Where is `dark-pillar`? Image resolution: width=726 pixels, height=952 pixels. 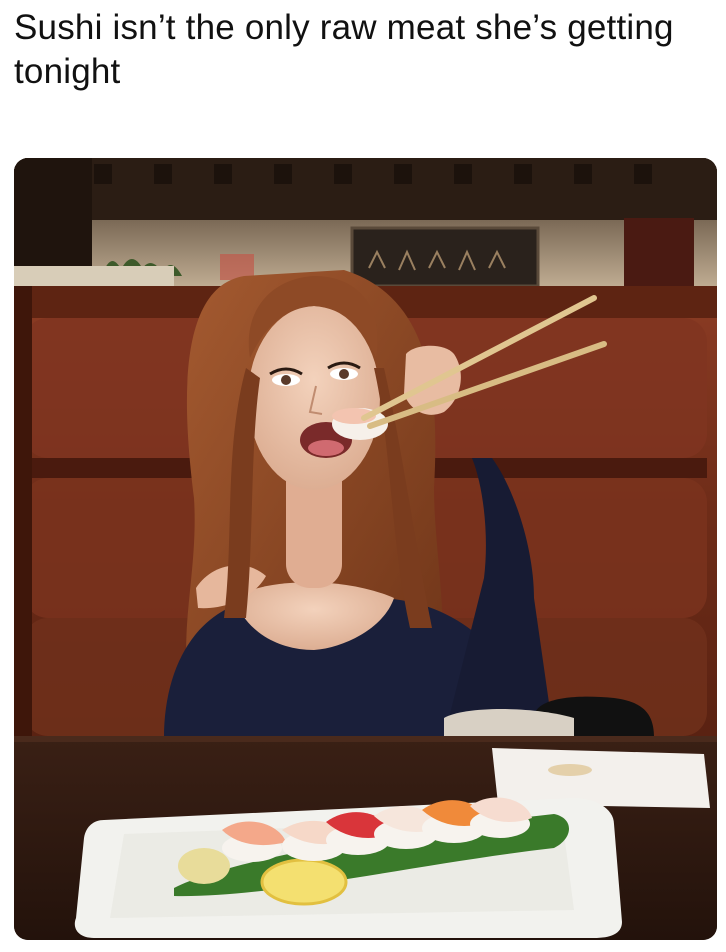 dark-pillar is located at coordinates (53, 218).